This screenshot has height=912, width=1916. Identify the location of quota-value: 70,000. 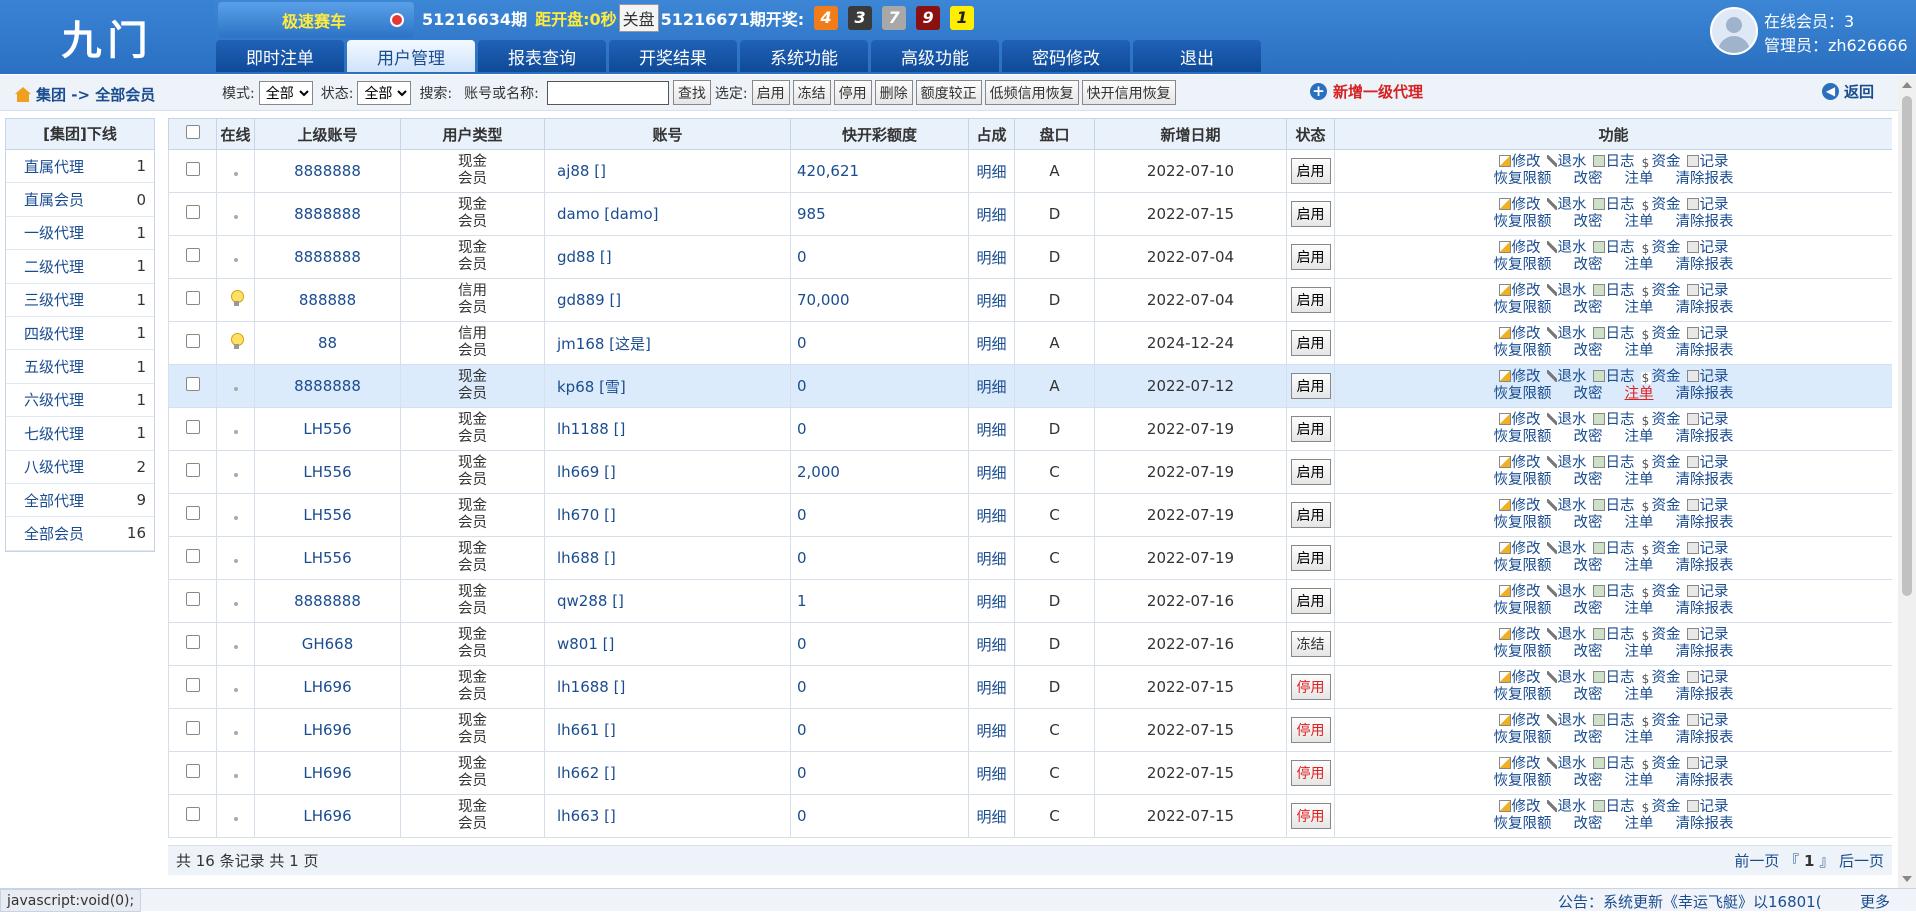
(879, 300).